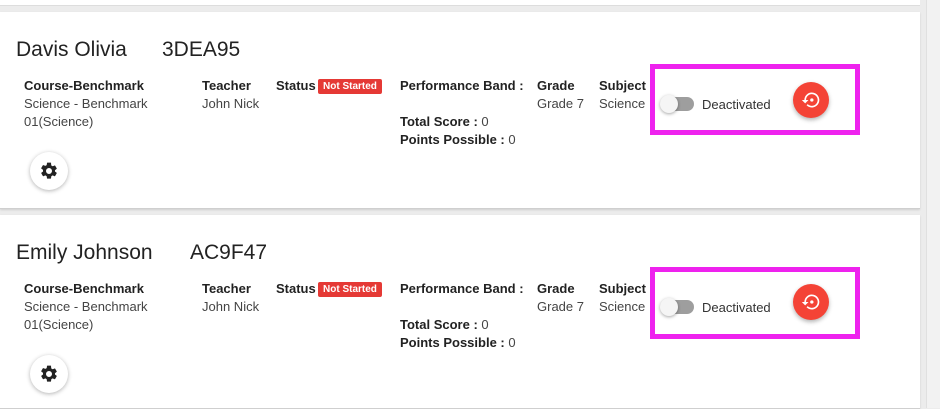 This screenshot has width=940, height=409. I want to click on top-divider, so click(460, 3).